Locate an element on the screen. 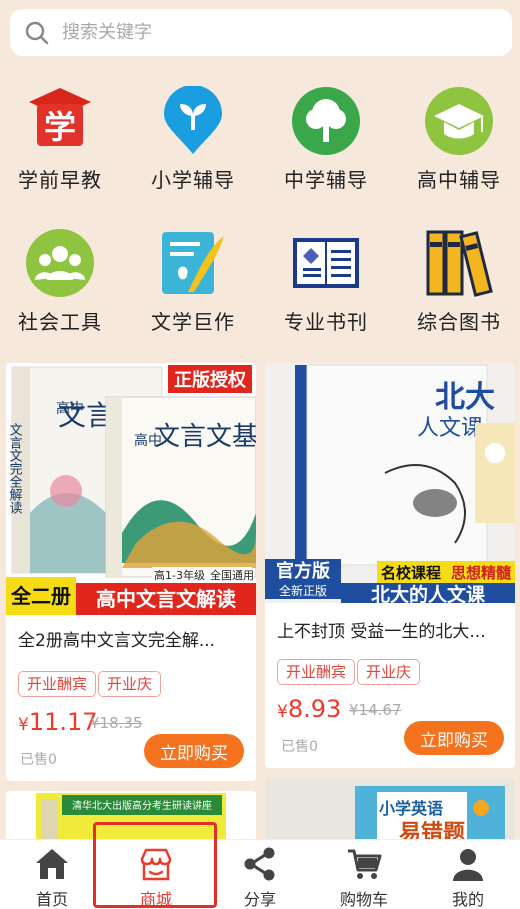 The width and height of the screenshot is (520, 909). category-journals: 专业书刊 is located at coordinates (326, 281).